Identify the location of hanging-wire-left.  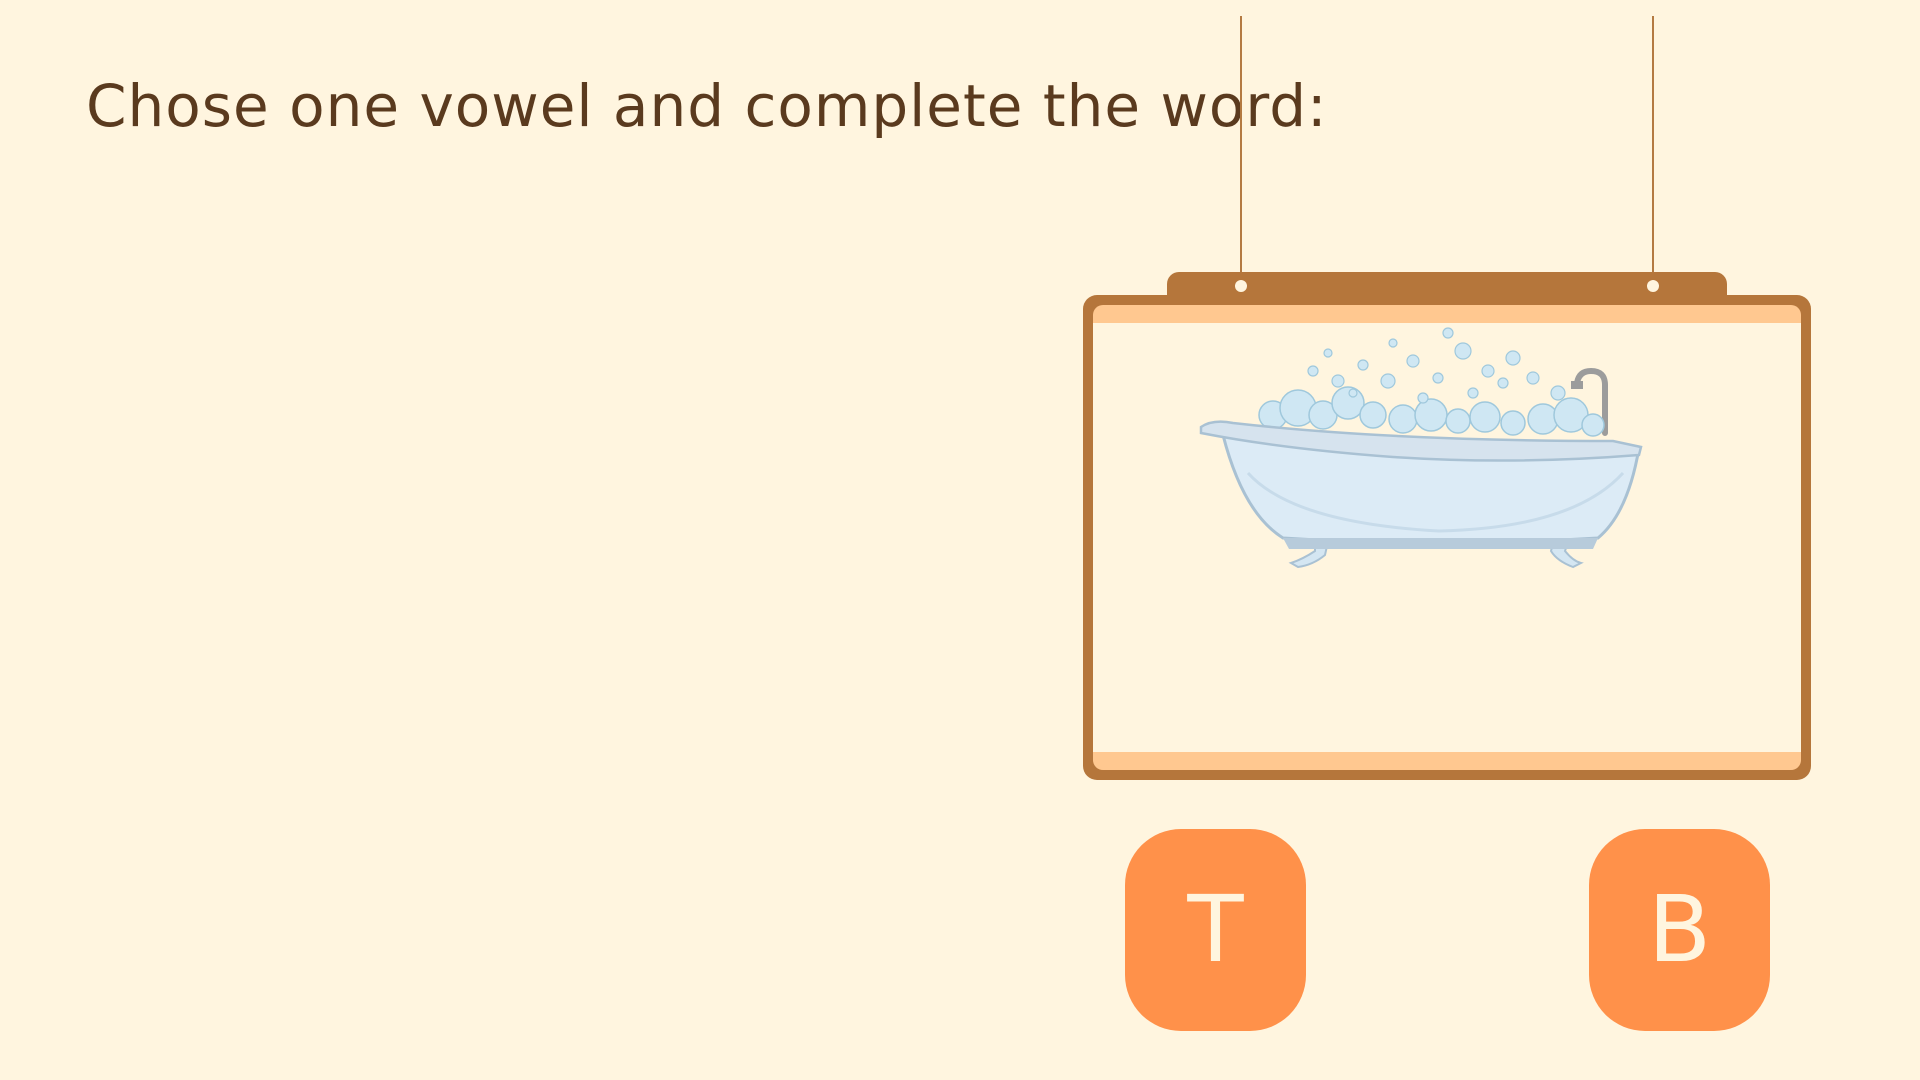
(1241, 149).